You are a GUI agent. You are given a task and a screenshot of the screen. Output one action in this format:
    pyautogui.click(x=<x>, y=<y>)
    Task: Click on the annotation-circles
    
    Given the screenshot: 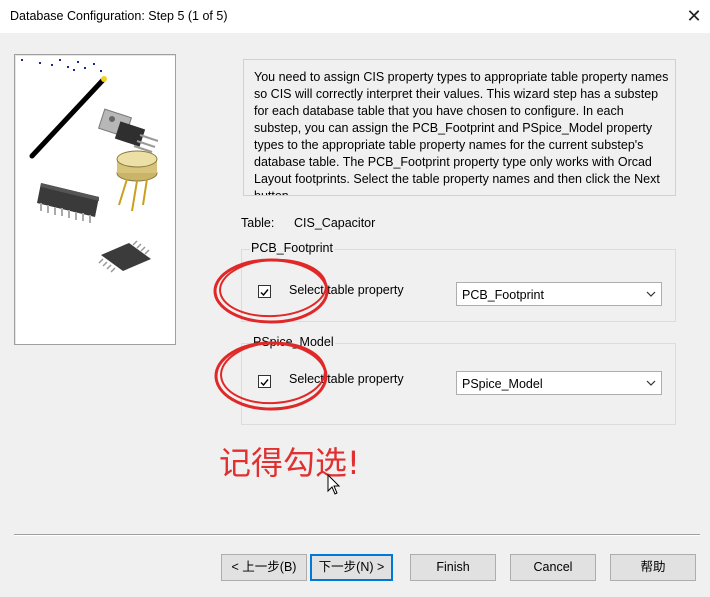 What is the action you would take?
    pyautogui.click(x=271, y=334)
    